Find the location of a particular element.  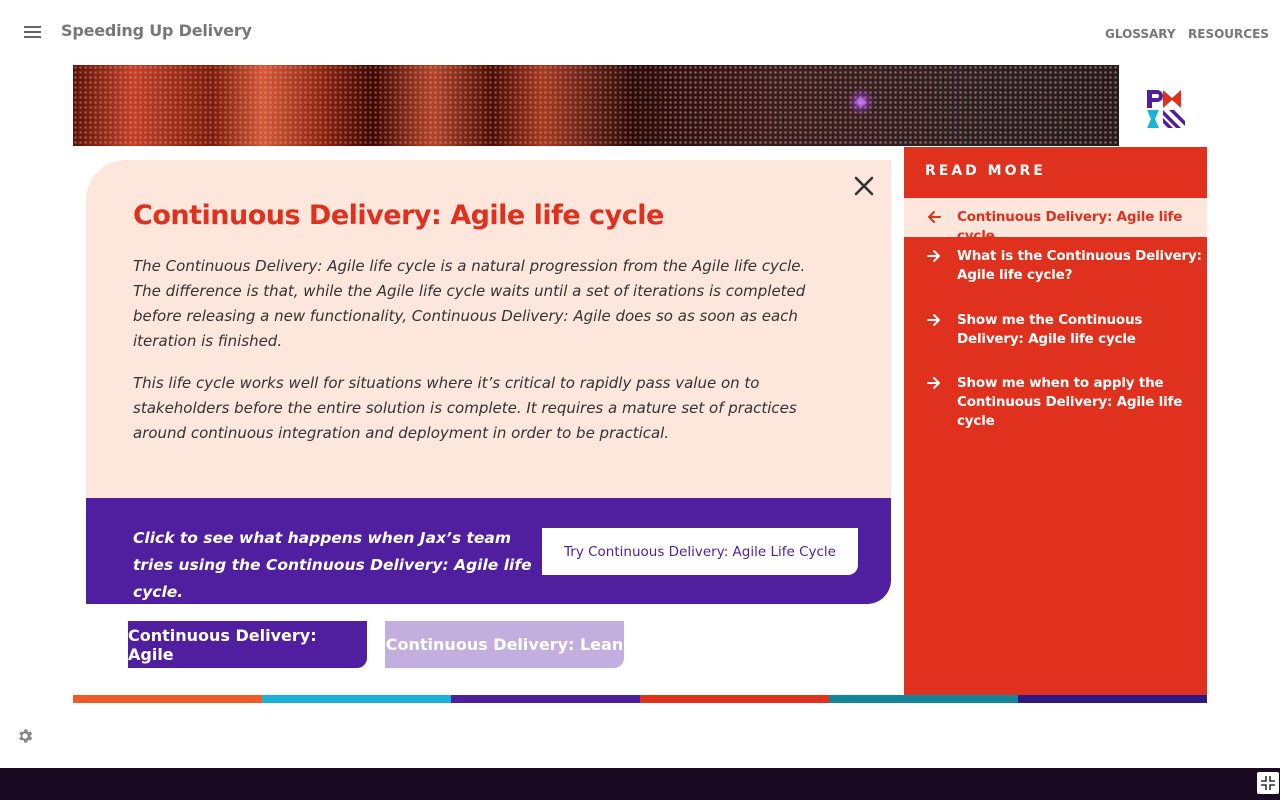

top-bar: Speeding Up Delivery GLOSSARY RESOURCES is located at coordinates (640, 32).